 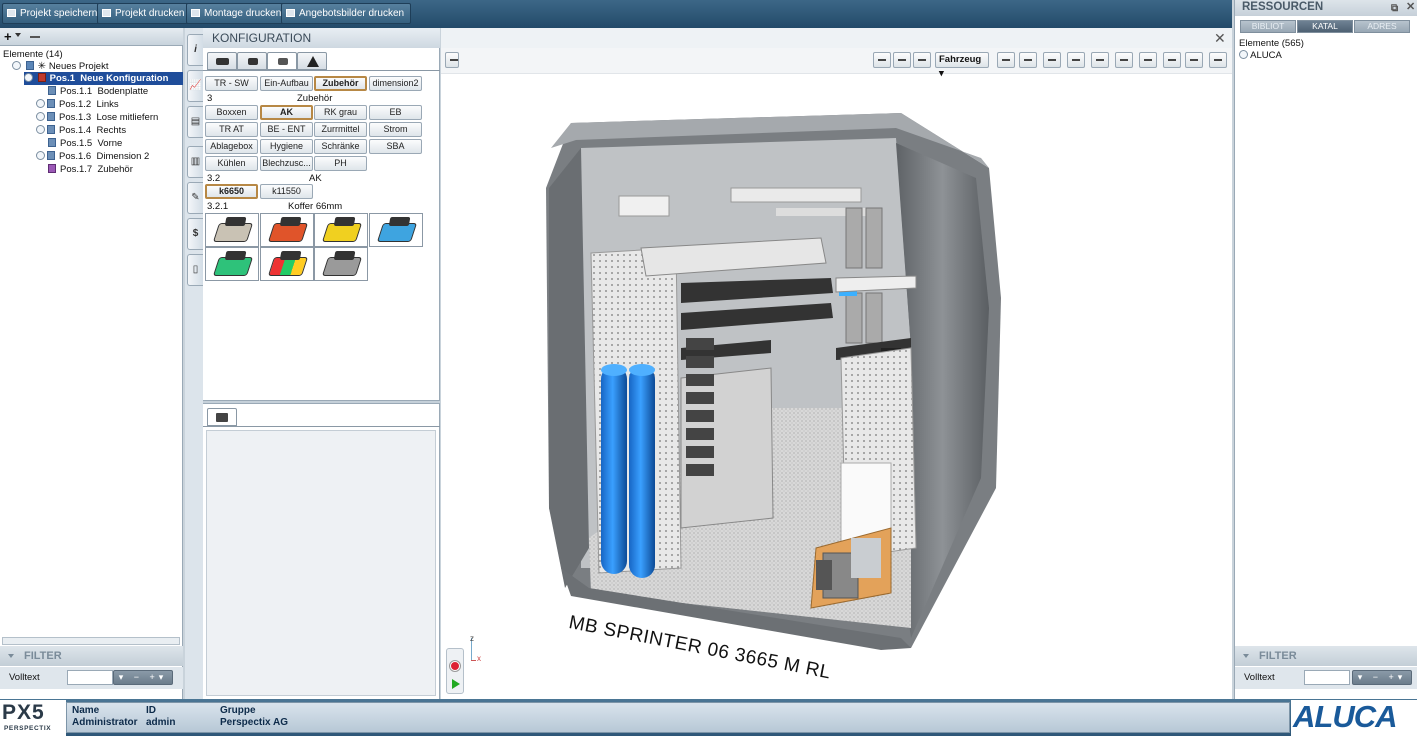 I want to click on vehicle-dropdown: Fahrzeug ▾, so click(x=962, y=65).